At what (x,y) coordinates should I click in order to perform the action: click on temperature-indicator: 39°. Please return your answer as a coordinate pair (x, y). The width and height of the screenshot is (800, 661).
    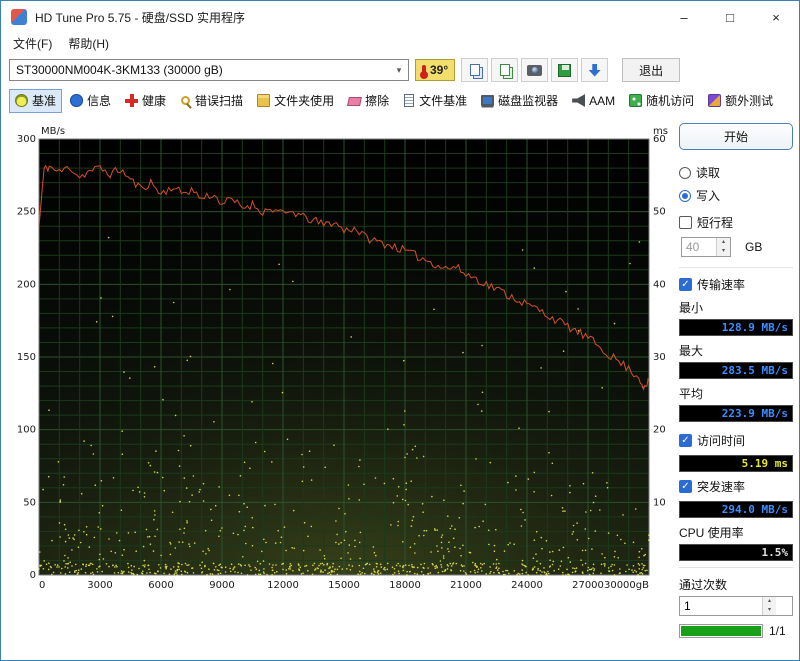
    Looking at the image, I should click on (435, 70).